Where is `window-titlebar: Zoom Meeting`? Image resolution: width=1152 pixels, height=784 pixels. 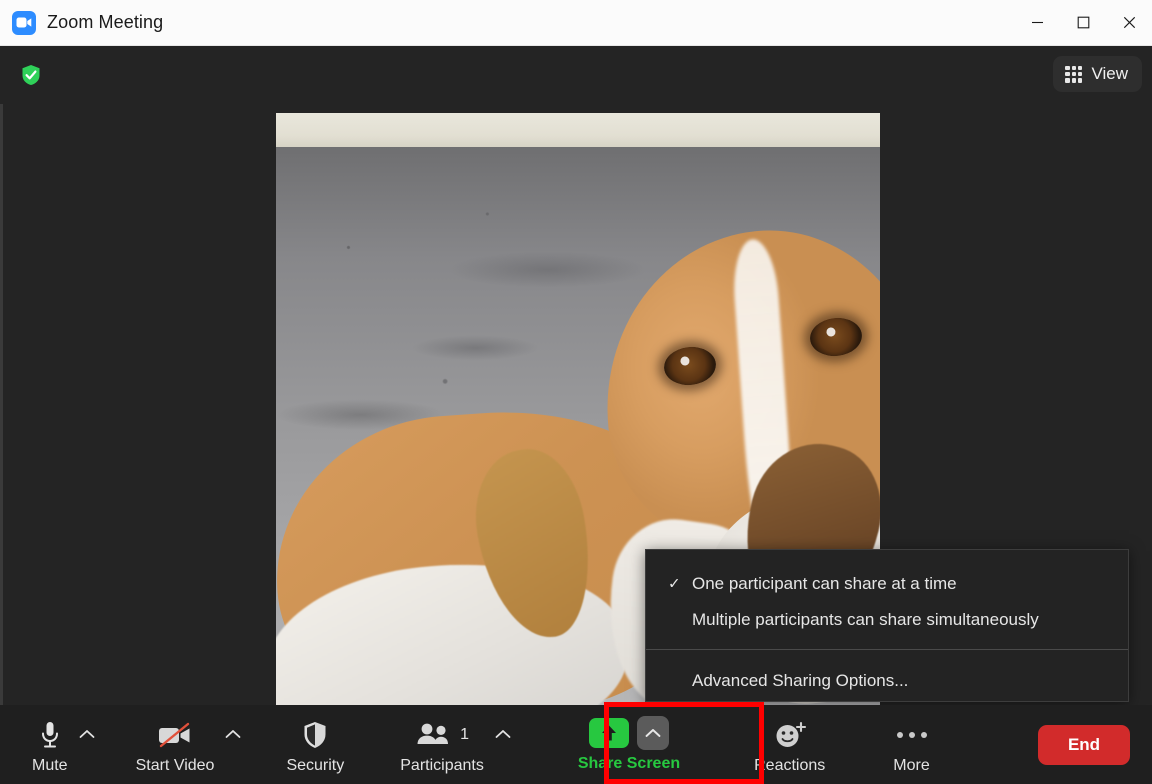 window-titlebar: Zoom Meeting is located at coordinates (576, 23).